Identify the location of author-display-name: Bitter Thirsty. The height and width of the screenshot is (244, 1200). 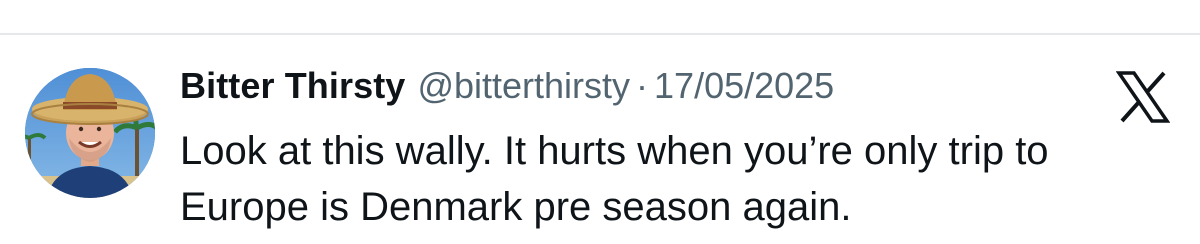
(292, 86).